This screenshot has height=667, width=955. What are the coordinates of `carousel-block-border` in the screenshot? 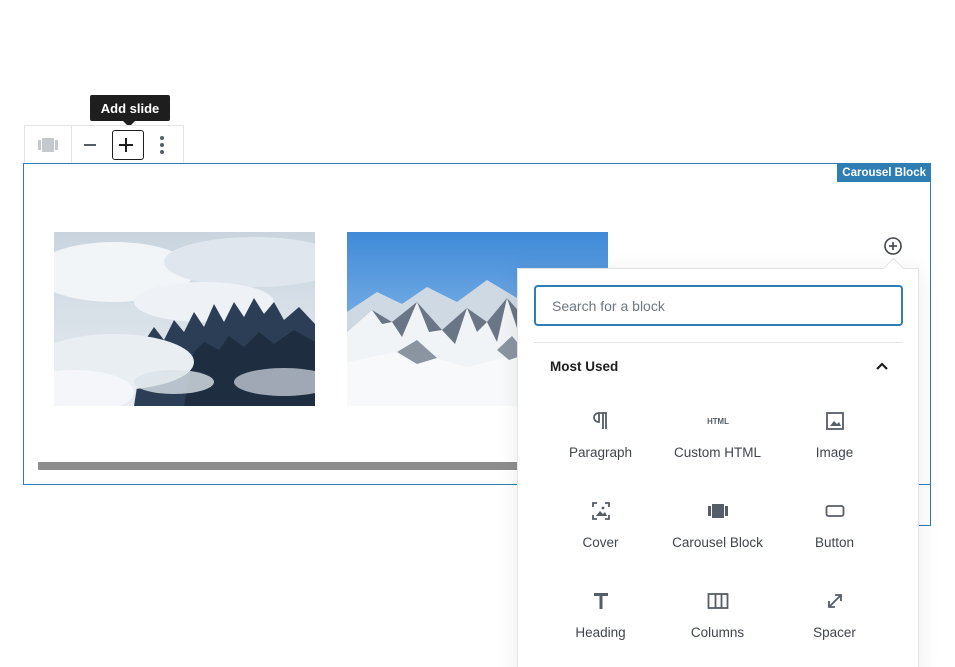 It's located at (924, 505).